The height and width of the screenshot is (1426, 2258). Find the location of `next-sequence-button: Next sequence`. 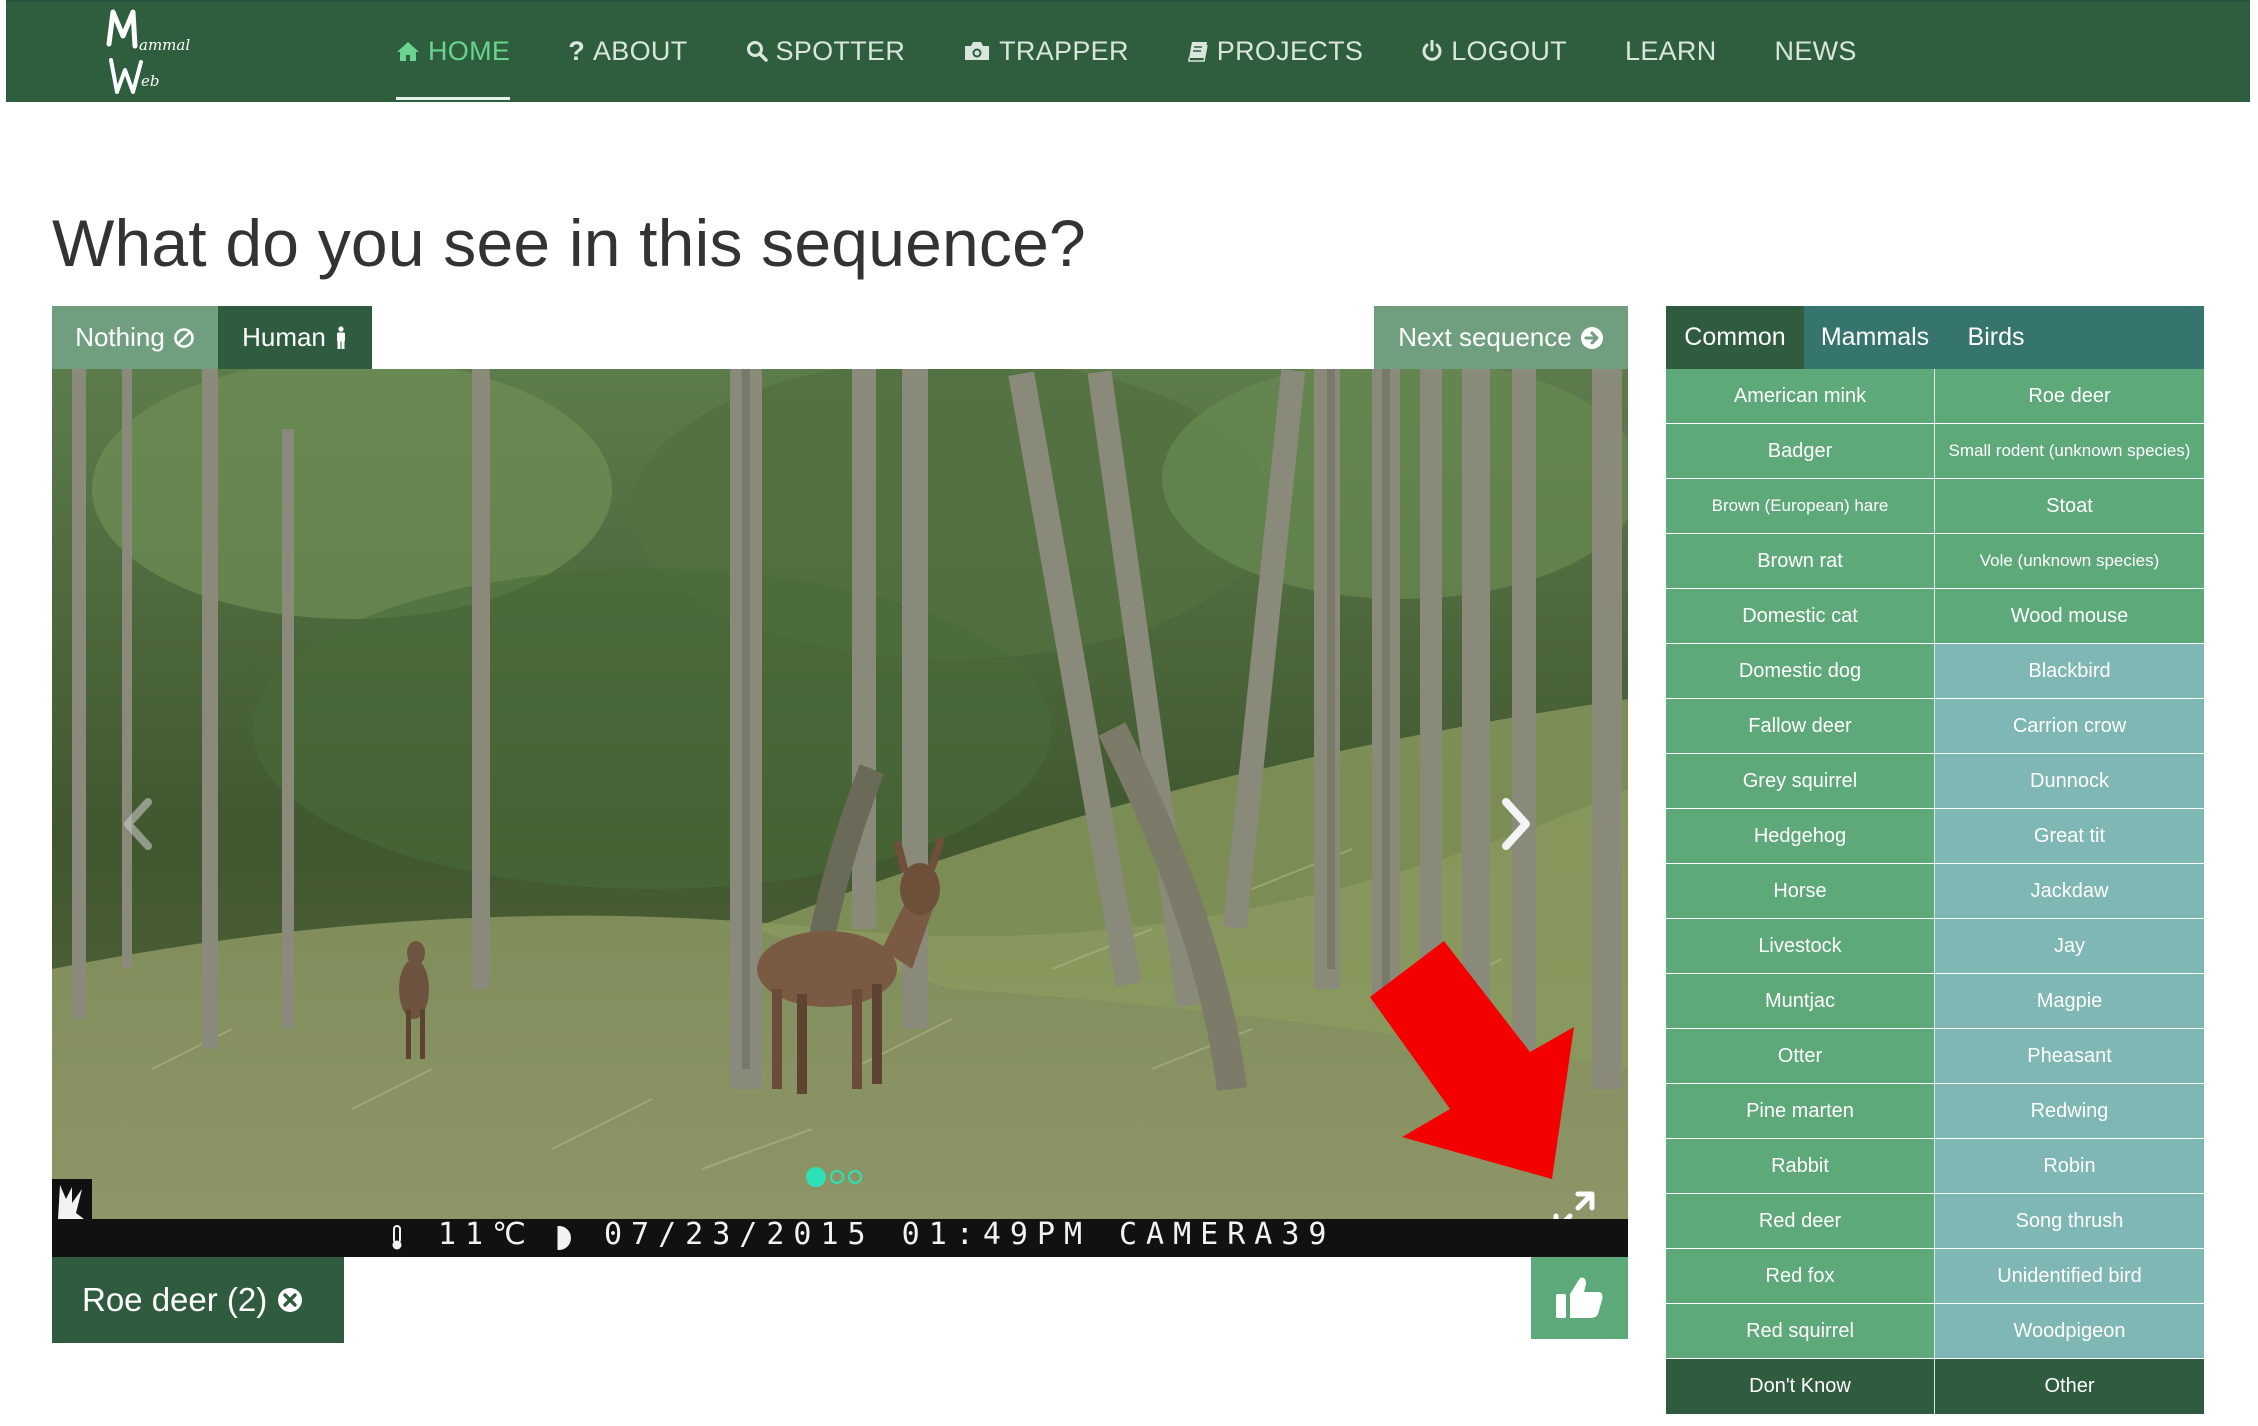

next-sequence-button: Next sequence is located at coordinates (1501, 337).